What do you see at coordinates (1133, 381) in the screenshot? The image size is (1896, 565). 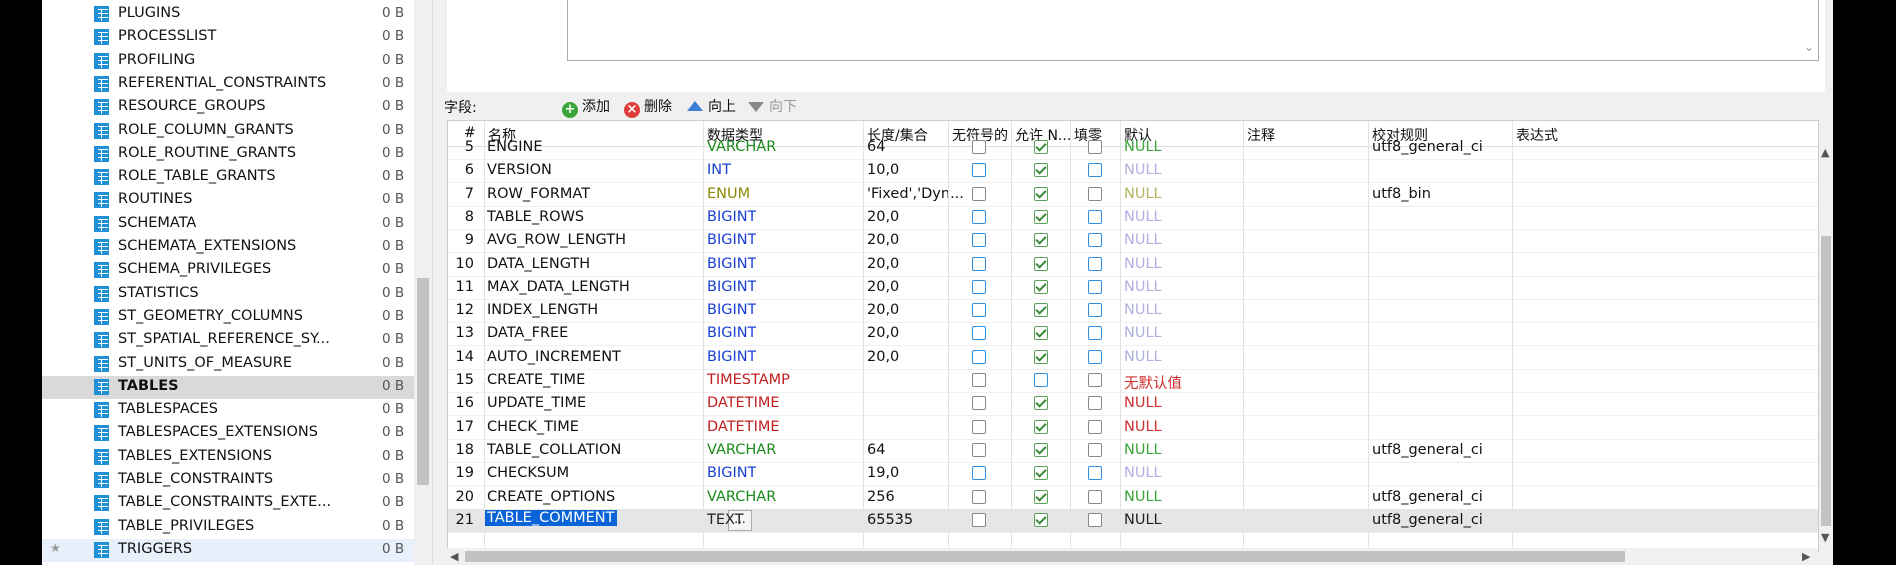 I see `table-row: 15 CREATE_TIME TIMESTAMP 无默认值` at bounding box center [1133, 381].